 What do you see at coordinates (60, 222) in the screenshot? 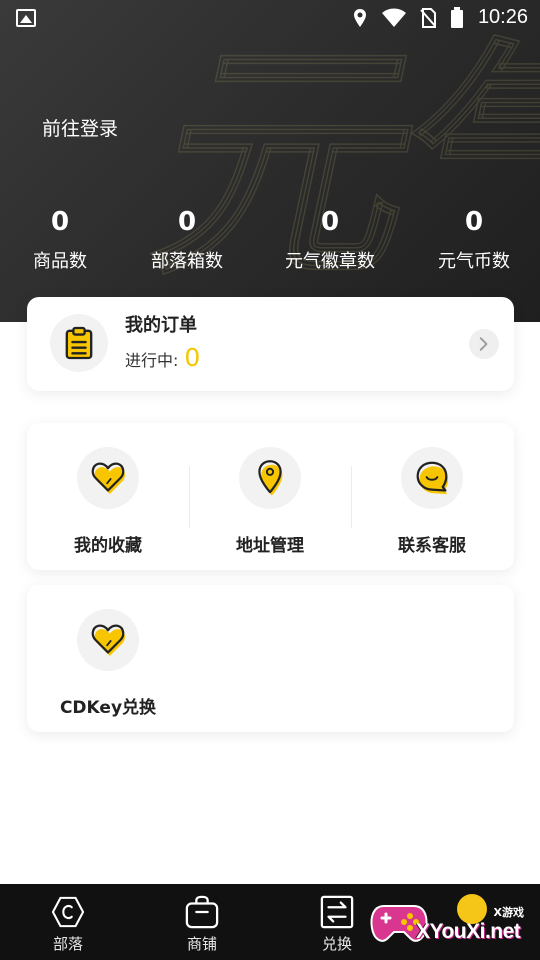
I see `stat-products-value: 0` at bounding box center [60, 222].